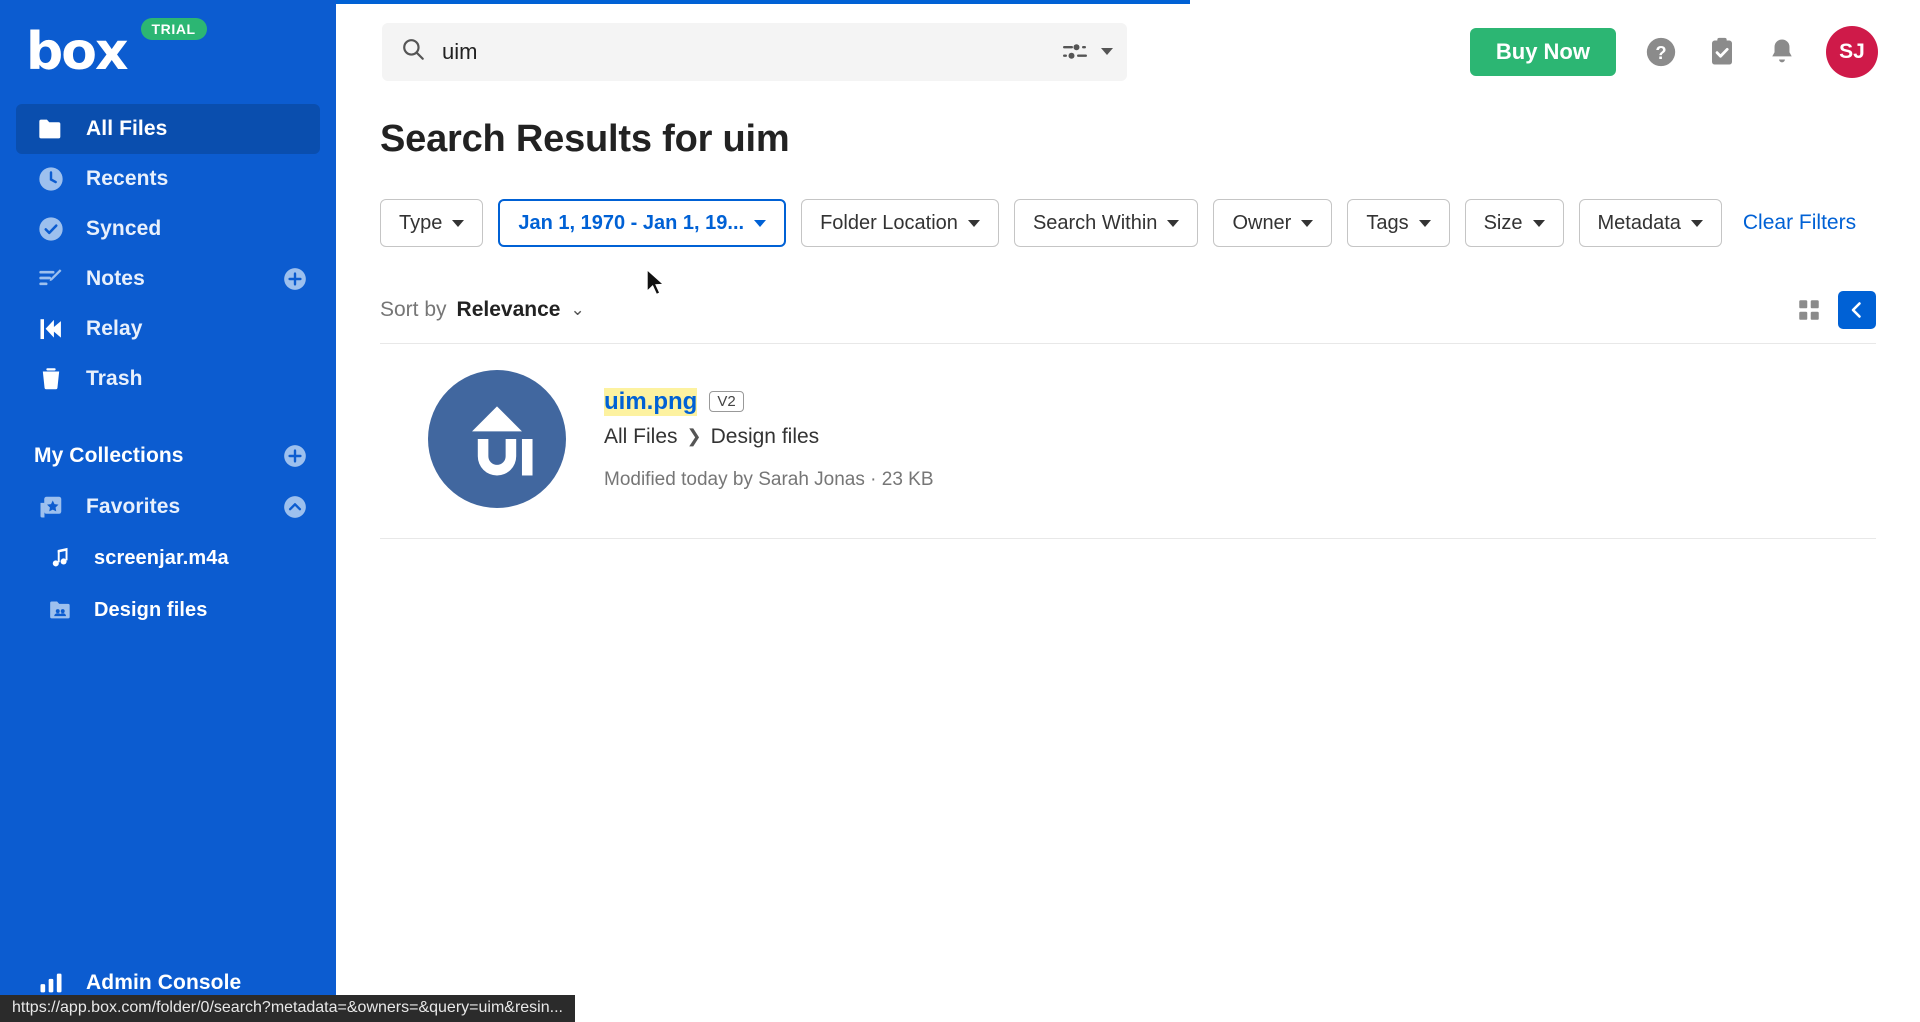 This screenshot has height=1022, width=1920. What do you see at coordinates (651, 401) in the screenshot?
I see `result-file-name: uim.png` at bounding box center [651, 401].